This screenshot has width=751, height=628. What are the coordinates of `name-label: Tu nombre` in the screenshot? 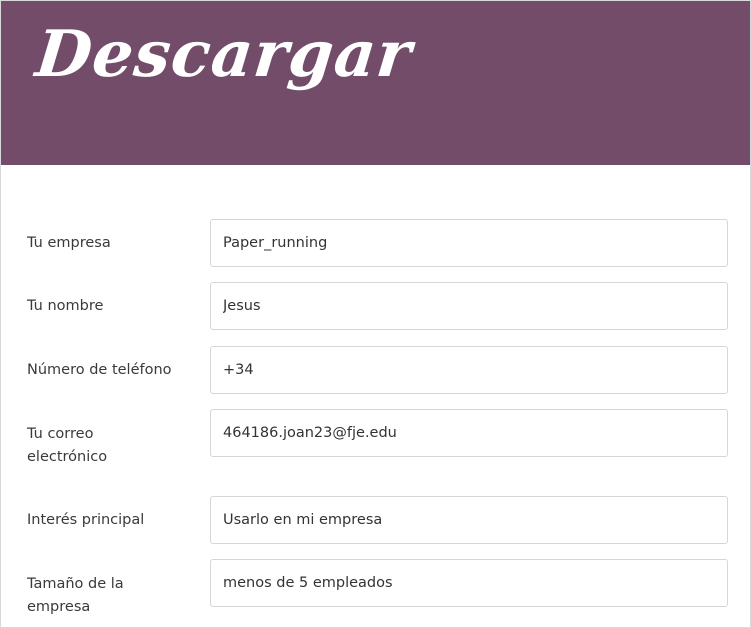 It's located at (65, 306).